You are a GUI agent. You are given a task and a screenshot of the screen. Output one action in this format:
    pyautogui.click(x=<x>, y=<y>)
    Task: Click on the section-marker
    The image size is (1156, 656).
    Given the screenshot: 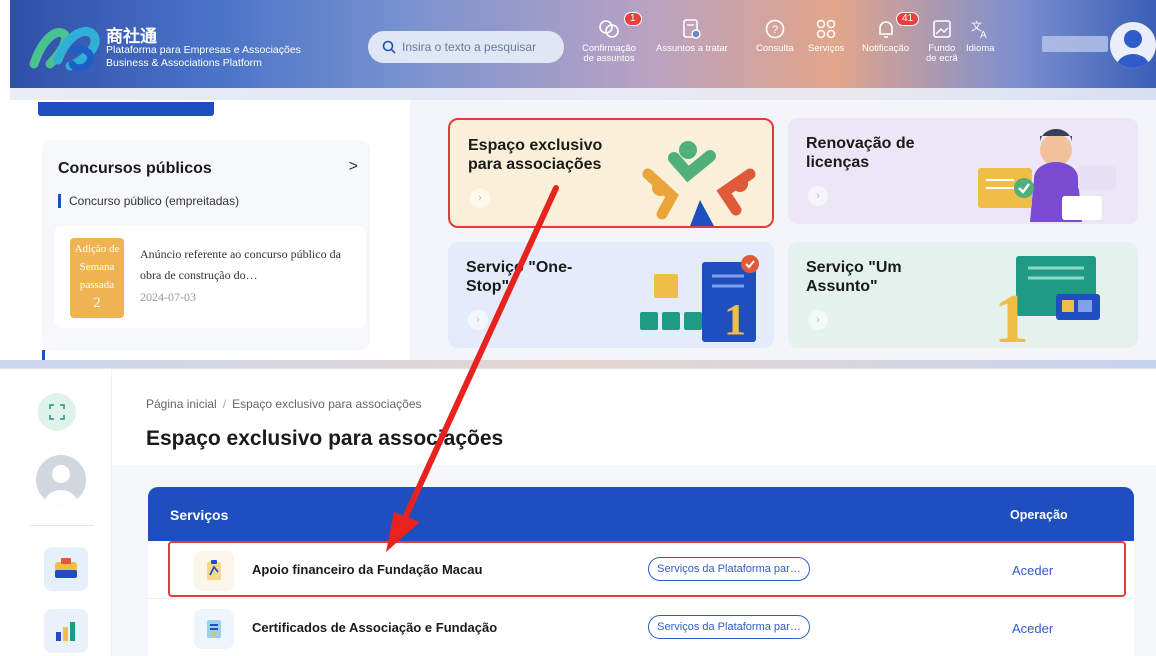 What is the action you would take?
    pyautogui.click(x=43, y=355)
    